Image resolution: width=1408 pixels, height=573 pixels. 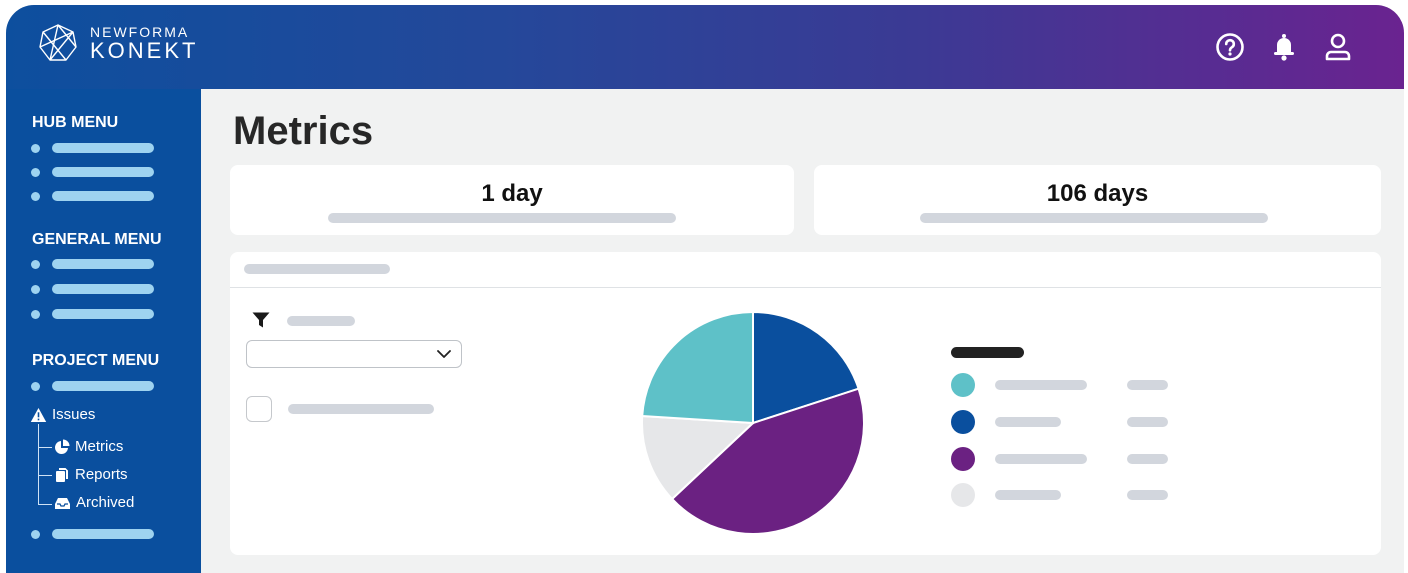 I want to click on archive-tray-icon, so click(x=62, y=503).